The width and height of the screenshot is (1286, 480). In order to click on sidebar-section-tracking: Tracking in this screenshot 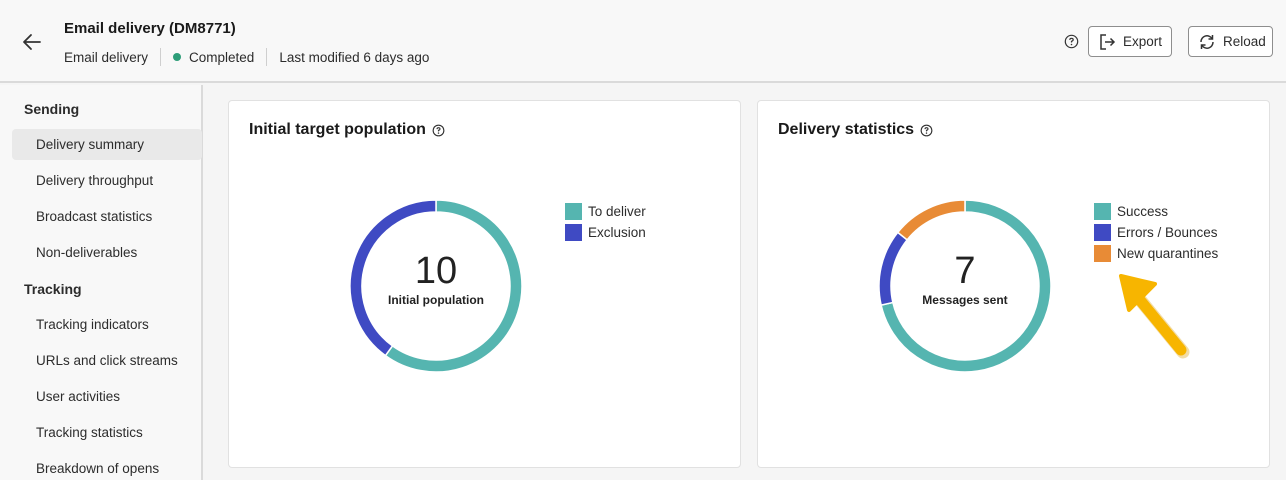, I will do `click(53, 289)`.